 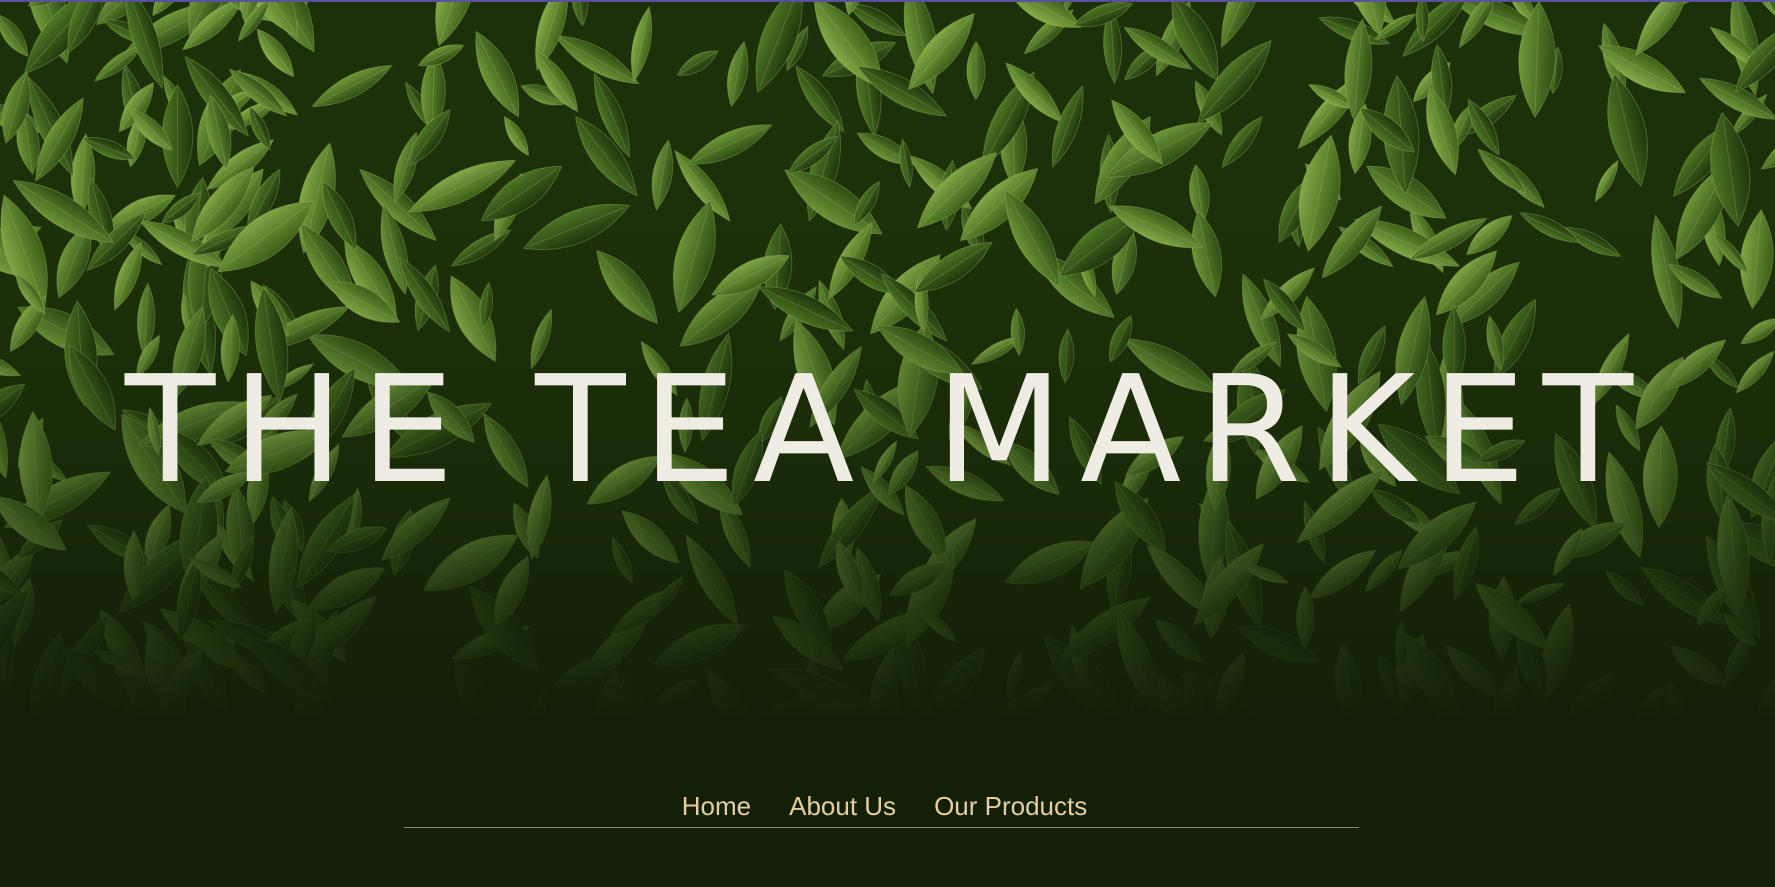 What do you see at coordinates (887, 1) in the screenshot?
I see `top-accent-line` at bounding box center [887, 1].